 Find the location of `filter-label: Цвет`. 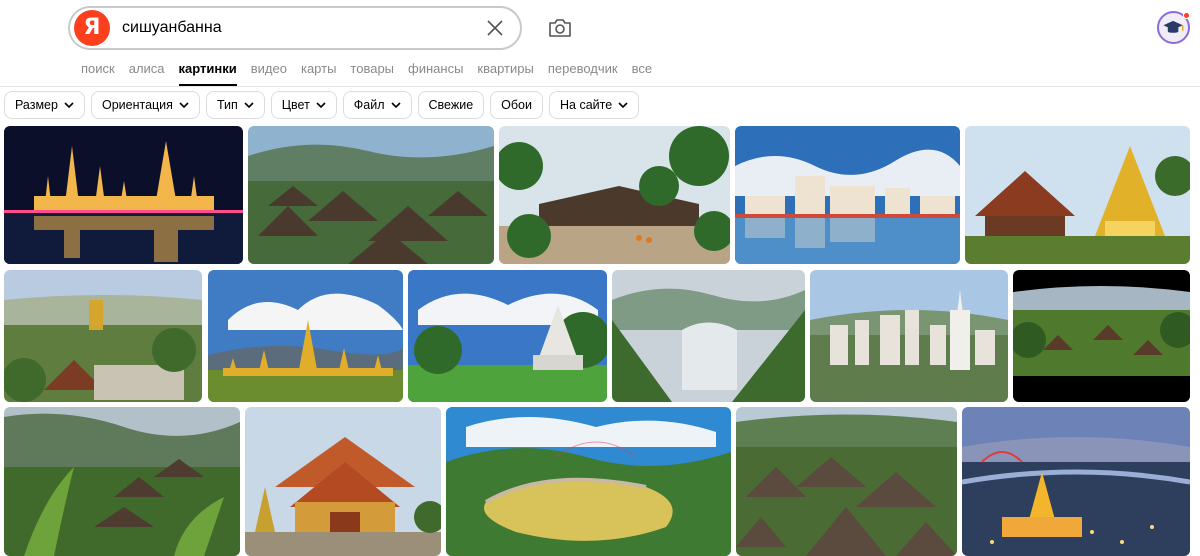

filter-label: Цвет is located at coordinates (295, 105).